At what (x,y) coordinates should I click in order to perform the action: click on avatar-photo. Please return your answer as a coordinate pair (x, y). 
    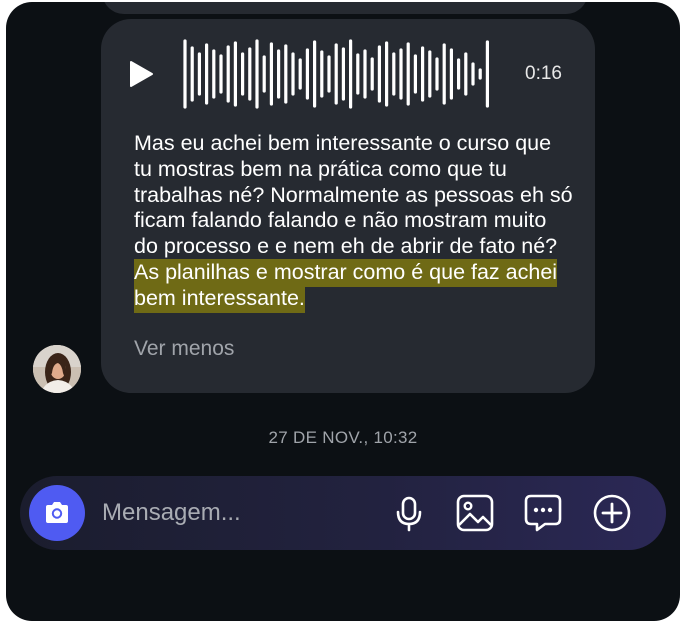
    Looking at the image, I should click on (57, 369).